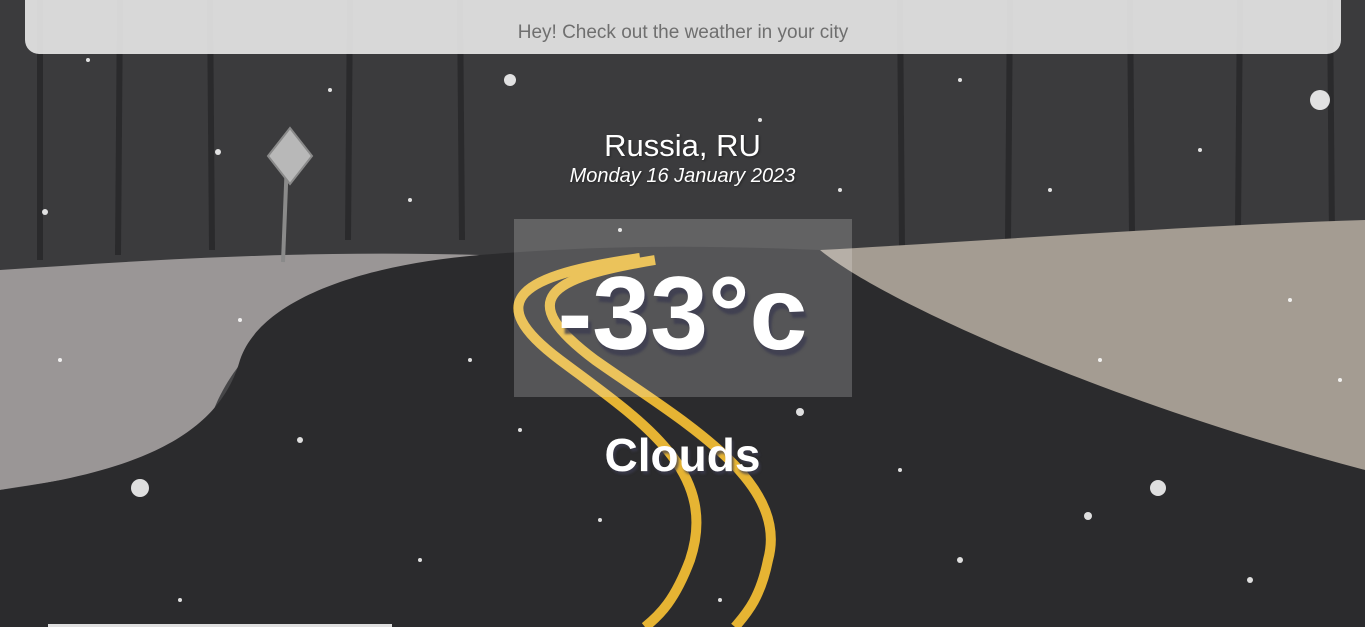 Image resolution: width=1365 pixels, height=627 pixels. Describe the element at coordinates (683, 27) in the screenshot. I see `city-search-input` at that location.